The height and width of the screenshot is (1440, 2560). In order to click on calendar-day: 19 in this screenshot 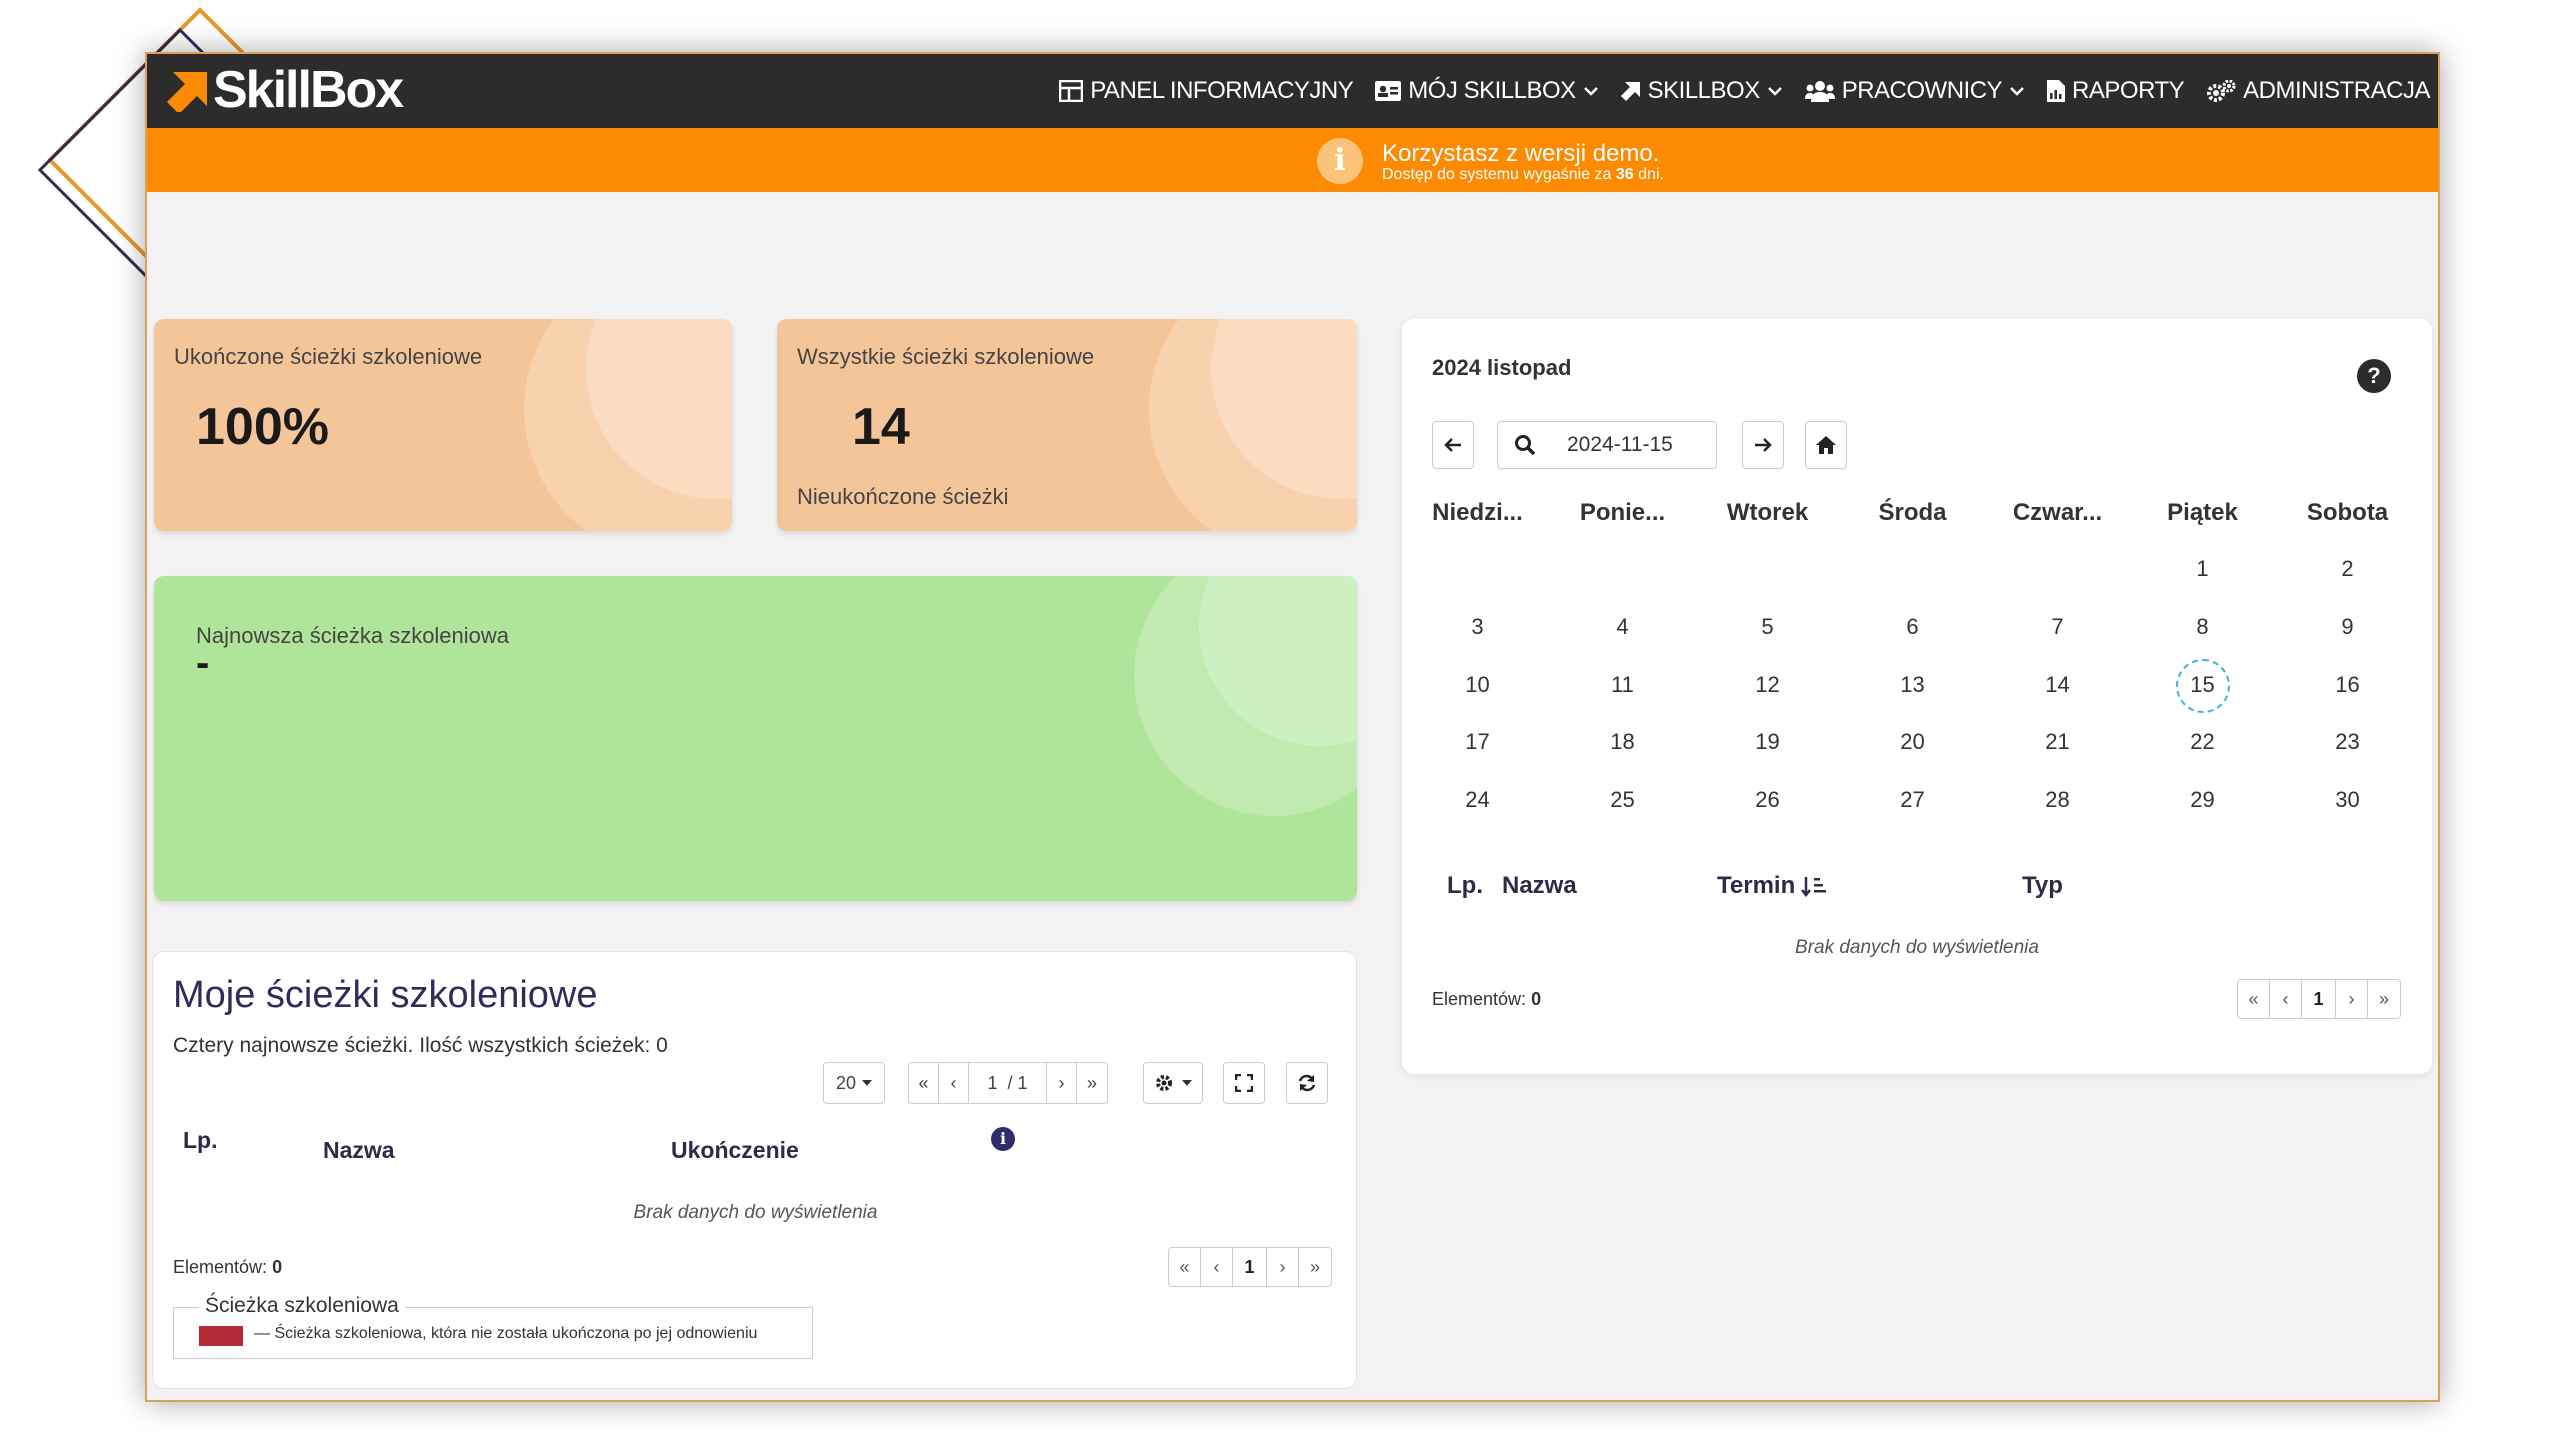, I will do `click(1767, 742)`.